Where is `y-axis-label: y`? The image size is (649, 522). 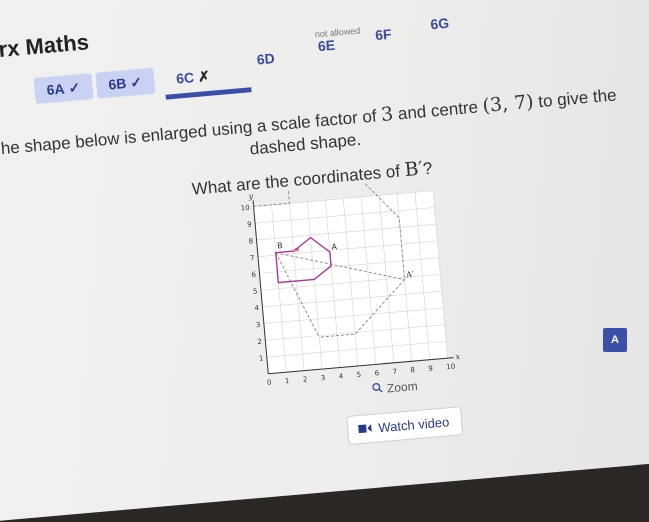 y-axis-label: y is located at coordinates (250, 195).